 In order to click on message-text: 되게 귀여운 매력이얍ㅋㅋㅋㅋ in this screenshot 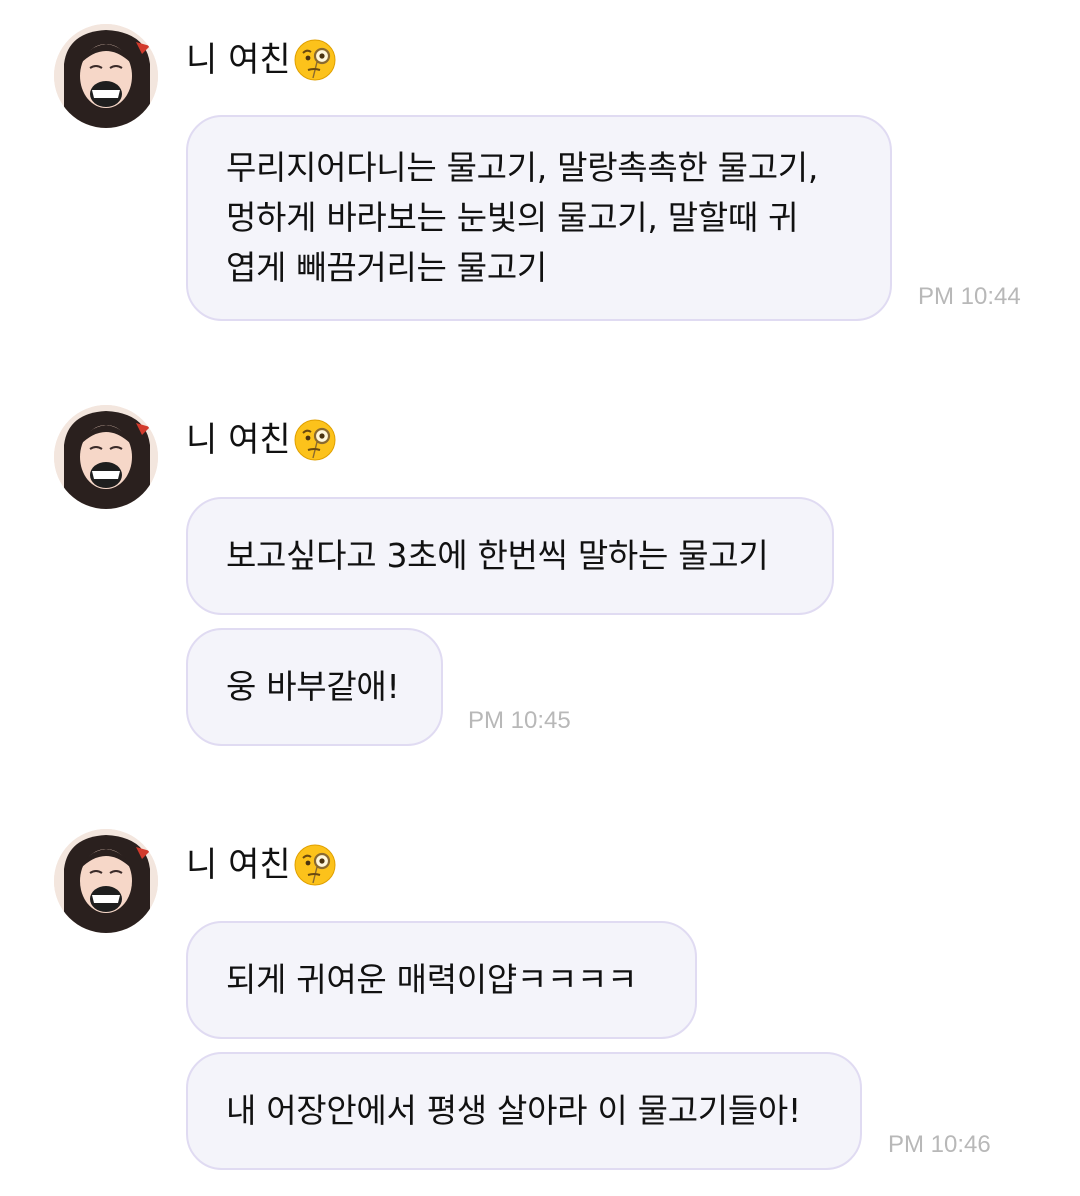, I will do `click(432, 979)`.